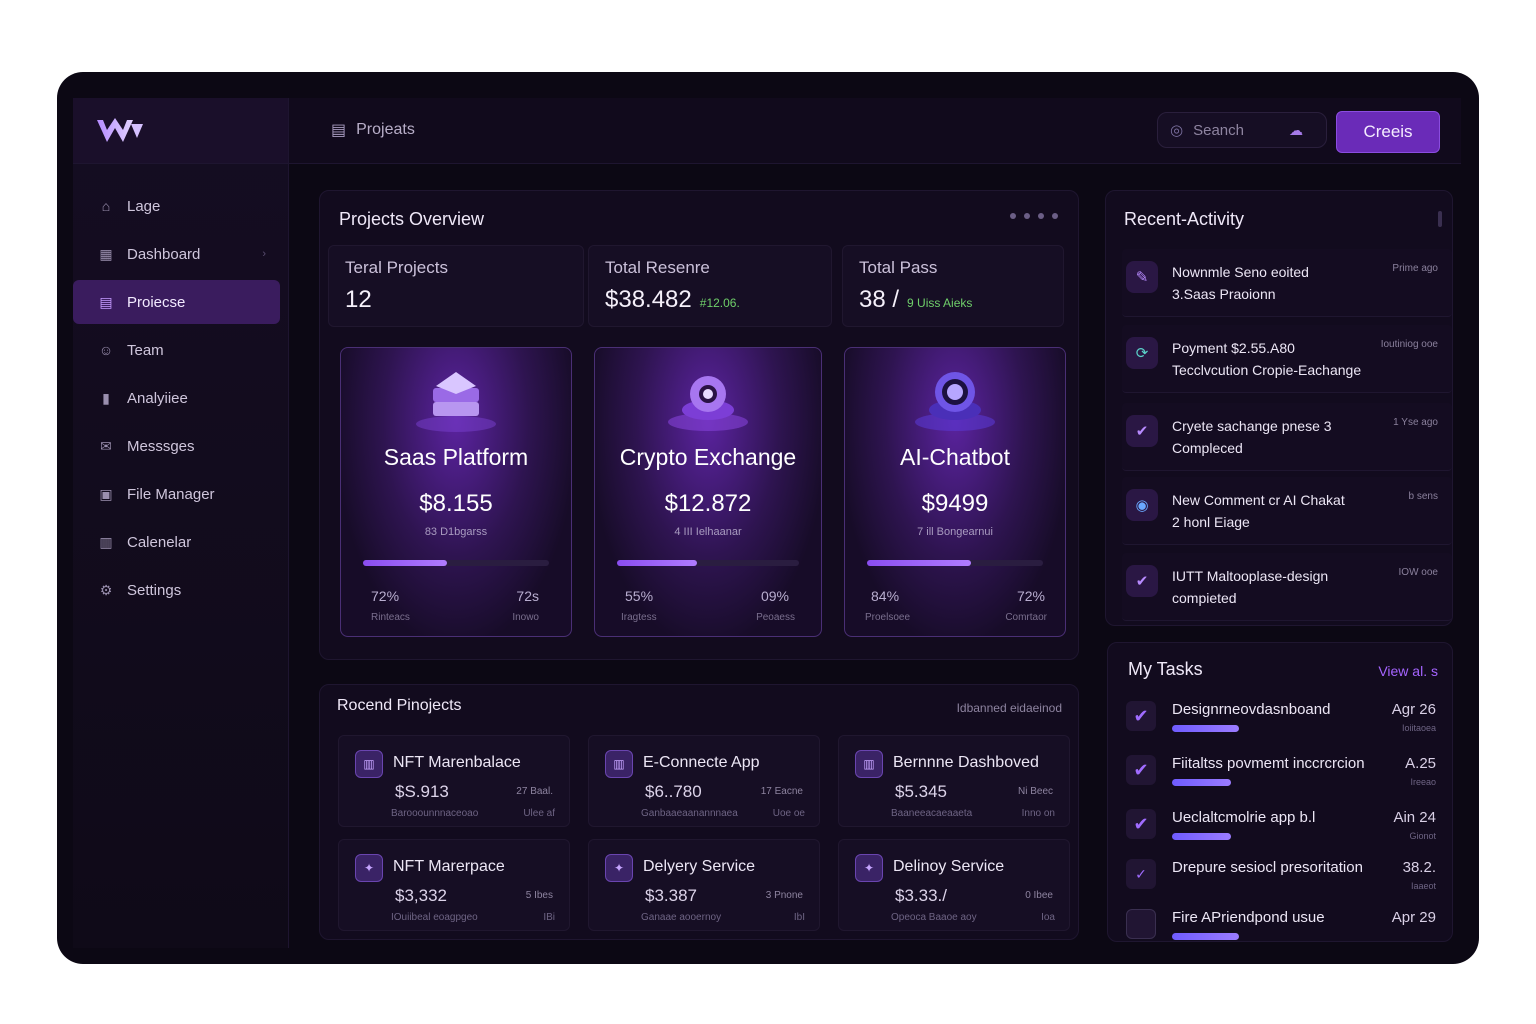 This screenshot has width=1536, height=1024. Describe the element at coordinates (1413, 709) in the screenshot. I see `task-date: Agr 26` at that location.